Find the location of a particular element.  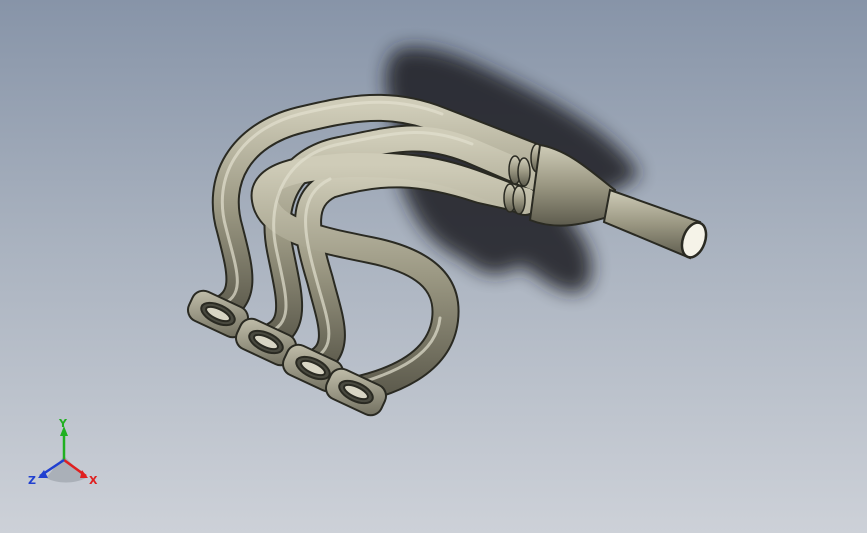

y-axis-label: Y is located at coordinates (63, 424).